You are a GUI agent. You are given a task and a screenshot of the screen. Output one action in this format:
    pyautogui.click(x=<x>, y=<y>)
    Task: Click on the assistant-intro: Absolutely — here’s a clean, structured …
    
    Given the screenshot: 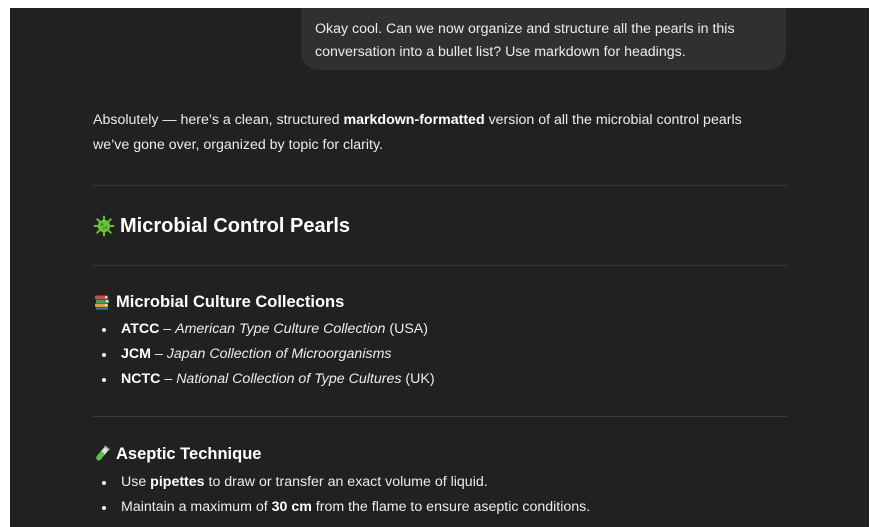 What is the action you would take?
    pyautogui.click(x=440, y=133)
    